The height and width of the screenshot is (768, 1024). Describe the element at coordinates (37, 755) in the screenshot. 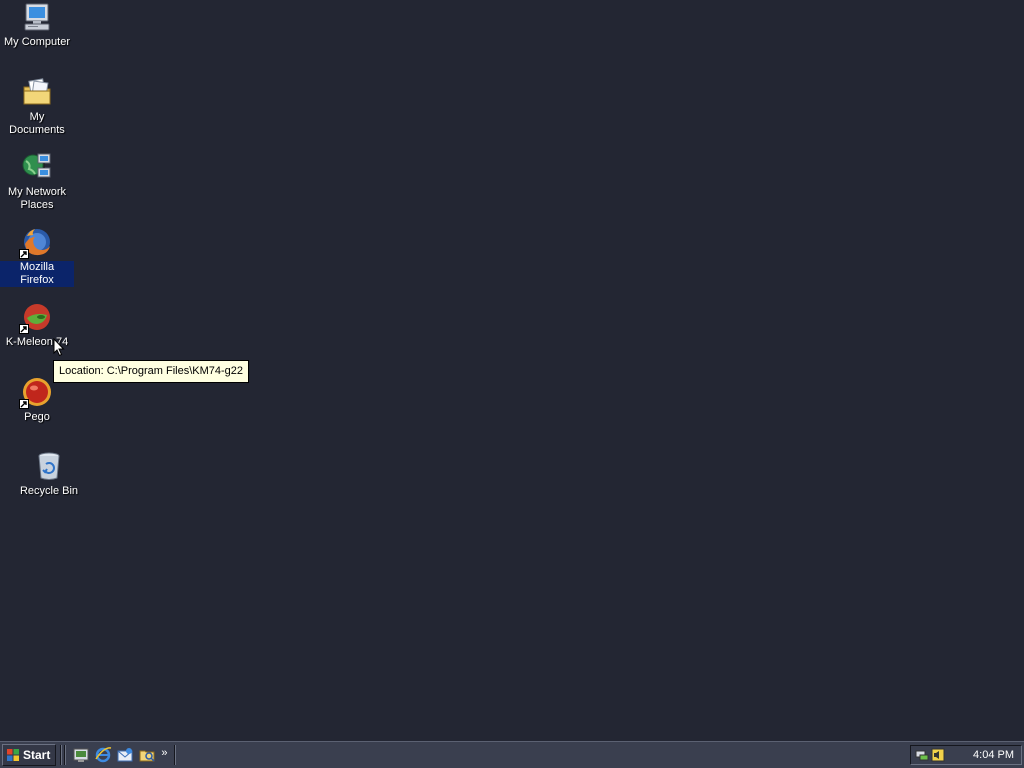

I see `start-label: Start` at that location.